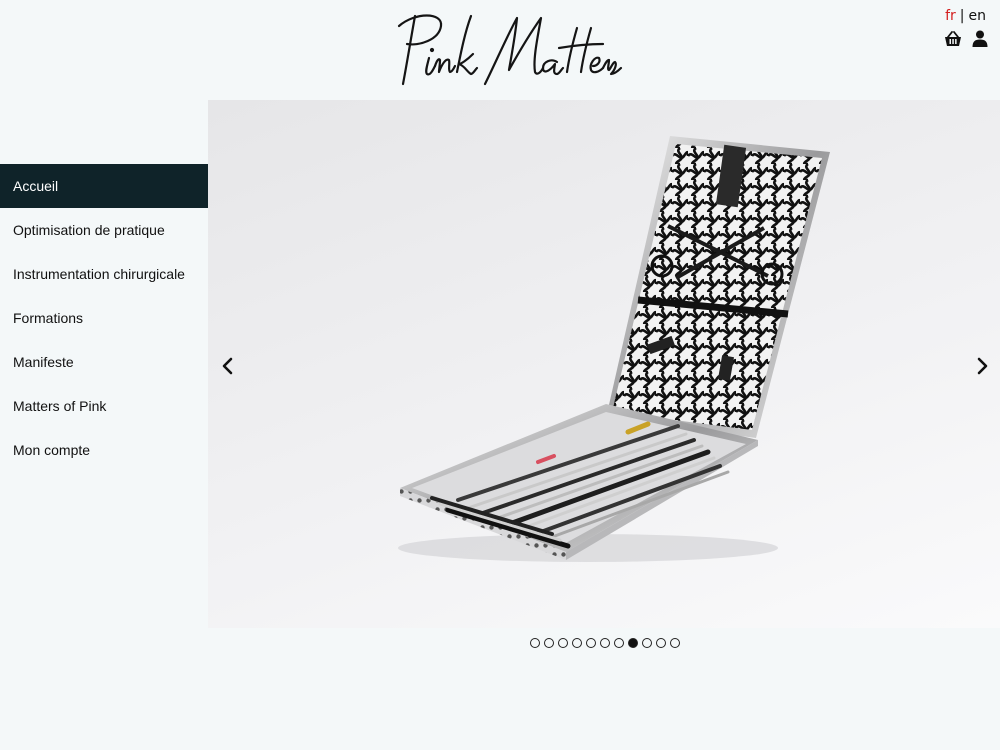 This screenshot has width=1000, height=750. Describe the element at coordinates (982, 366) in the screenshot. I see `chevron-right-icon` at that location.